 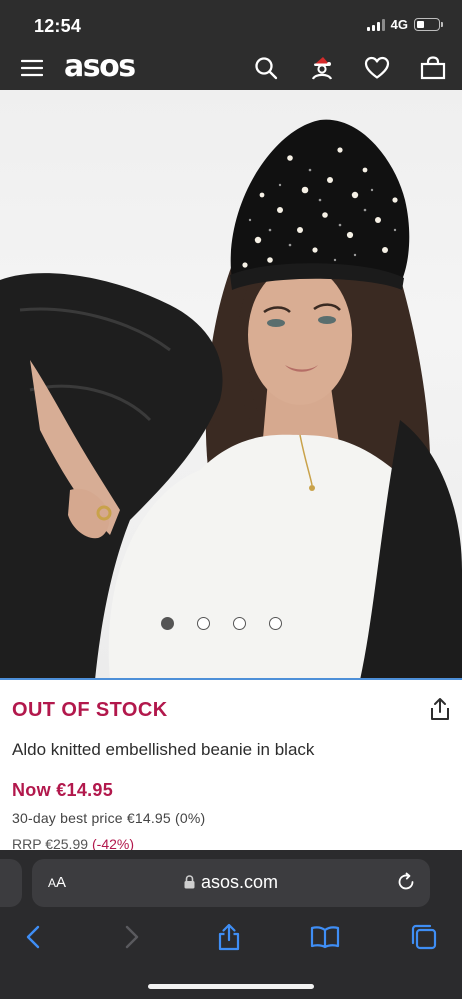 I want to click on status-bar: 12:54 4G, so click(x=231, y=23).